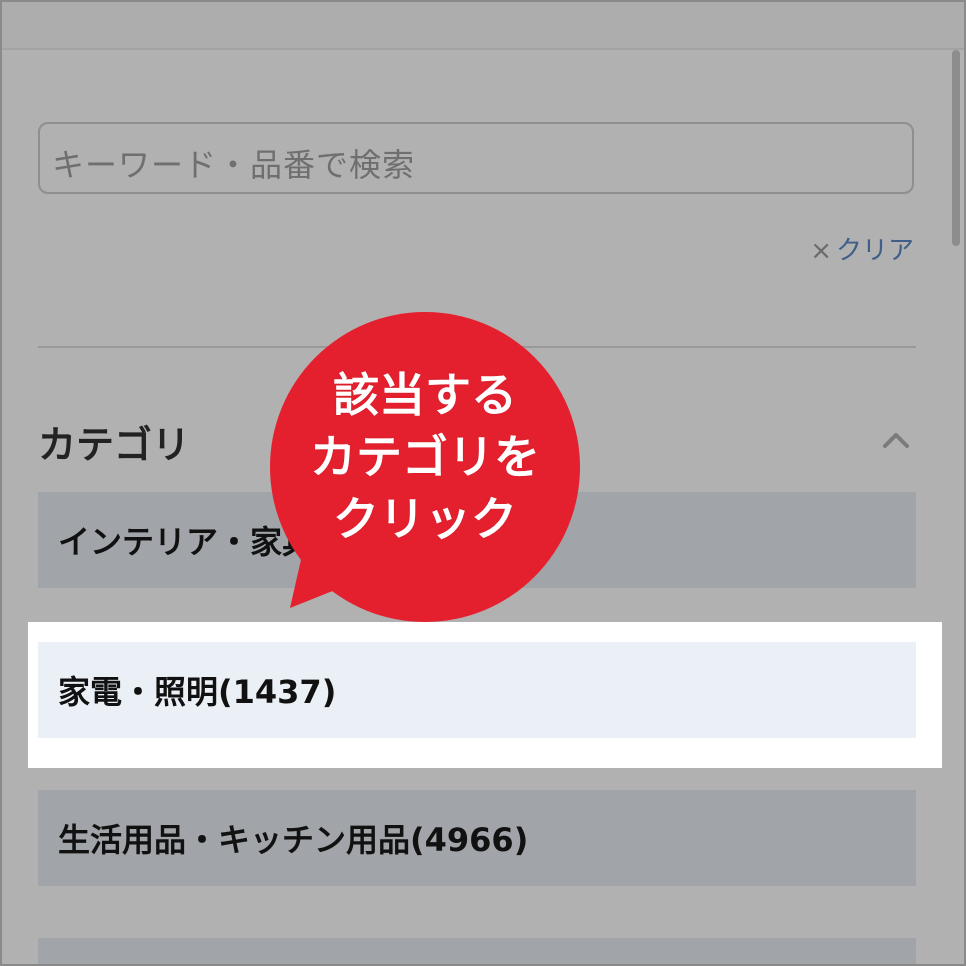 This screenshot has width=966, height=966. I want to click on callout-line: クリック, so click(425, 519).